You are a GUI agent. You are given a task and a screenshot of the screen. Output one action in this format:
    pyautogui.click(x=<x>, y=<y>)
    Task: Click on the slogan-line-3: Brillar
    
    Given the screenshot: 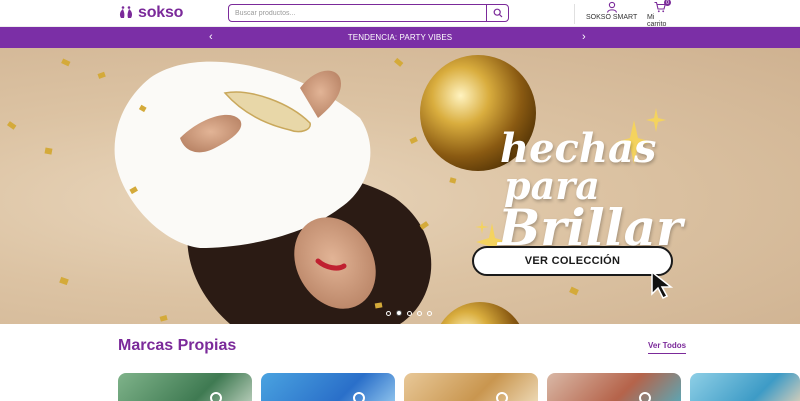 What is the action you would take?
    pyautogui.click(x=590, y=228)
    